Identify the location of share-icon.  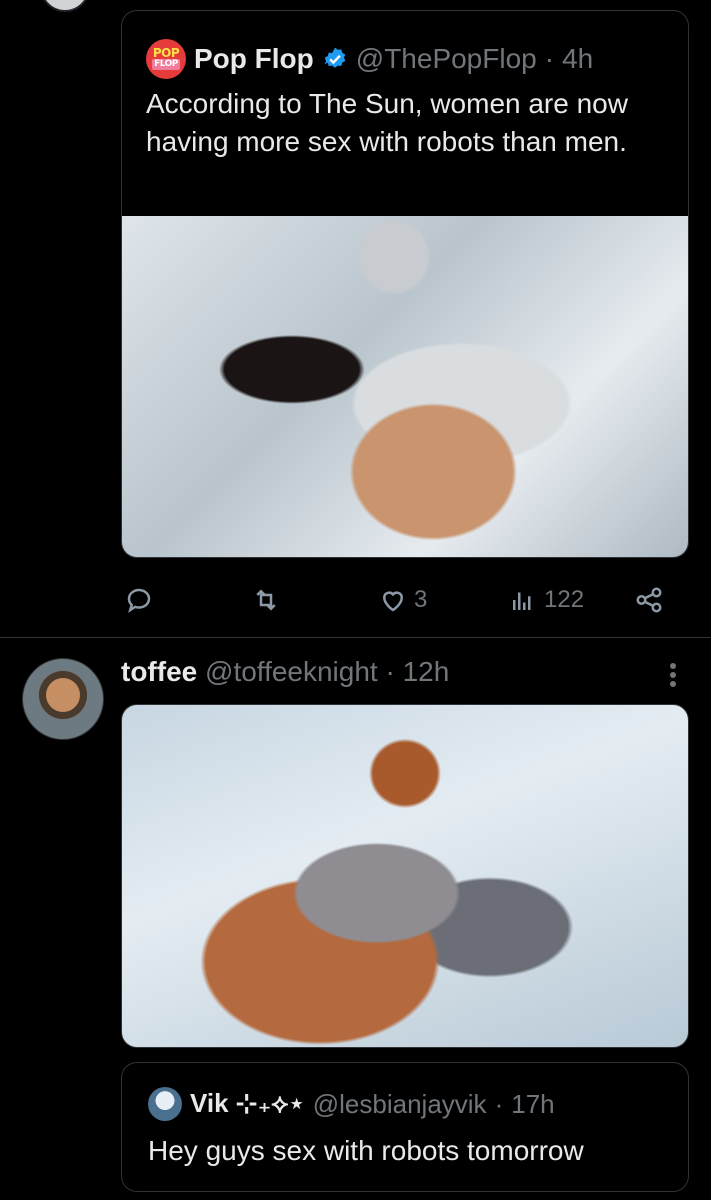
(649, 600).